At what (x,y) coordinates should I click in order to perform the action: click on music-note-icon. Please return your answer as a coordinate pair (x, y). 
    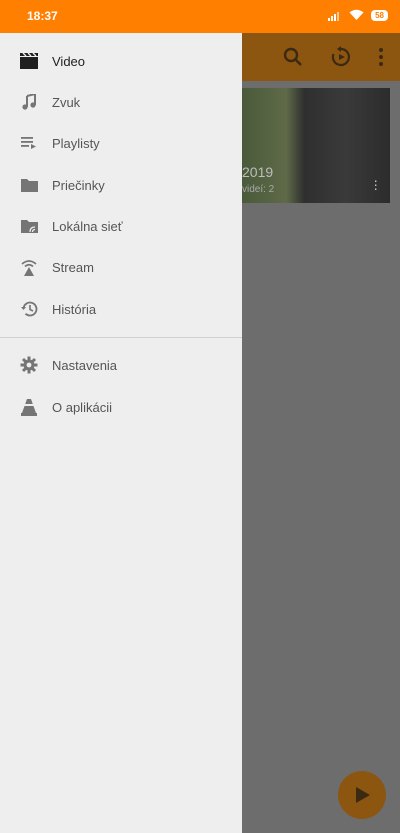
    Looking at the image, I should click on (29, 102).